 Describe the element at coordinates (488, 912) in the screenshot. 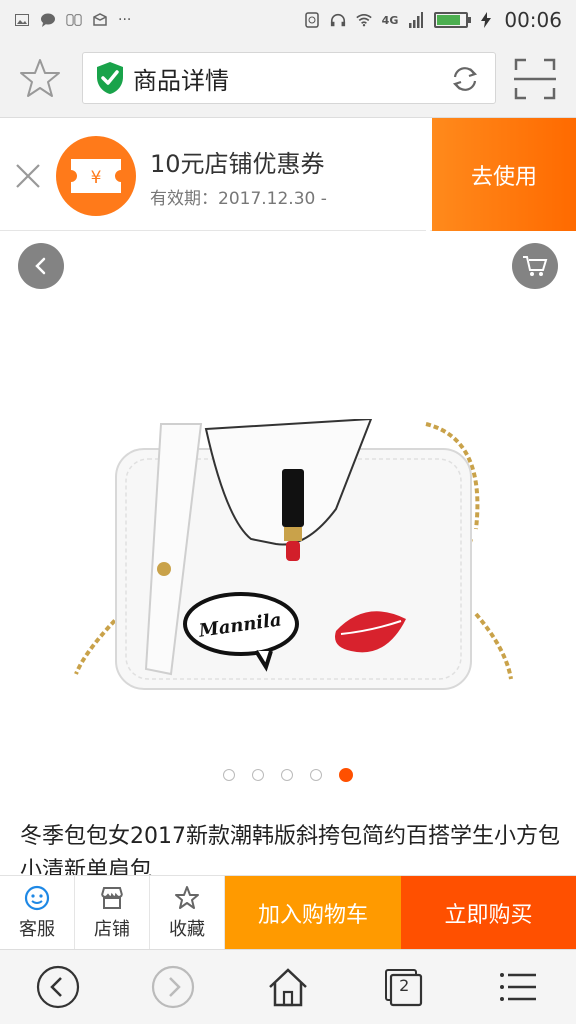

I see `buy-now-button: 立即购买` at that location.